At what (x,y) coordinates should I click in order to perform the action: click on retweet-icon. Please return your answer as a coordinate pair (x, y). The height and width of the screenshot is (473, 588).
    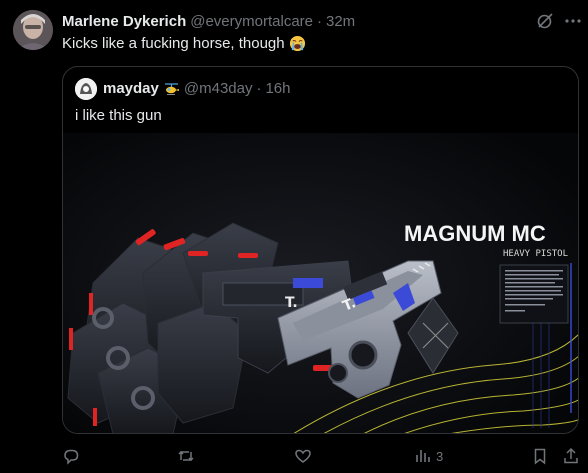
    Looking at the image, I should click on (186, 456).